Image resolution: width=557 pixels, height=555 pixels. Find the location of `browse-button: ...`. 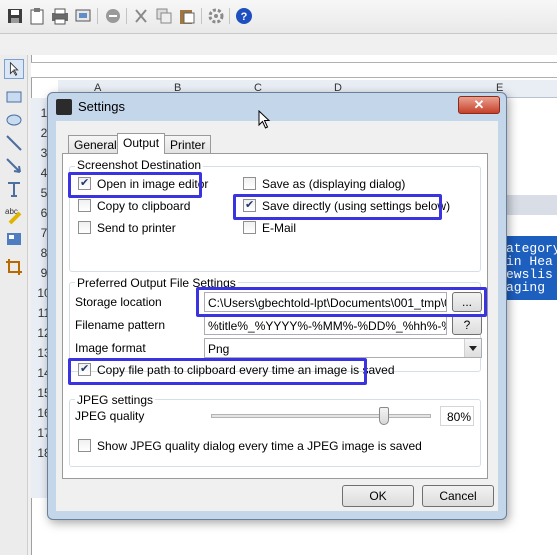

browse-button: ... is located at coordinates (467, 302).